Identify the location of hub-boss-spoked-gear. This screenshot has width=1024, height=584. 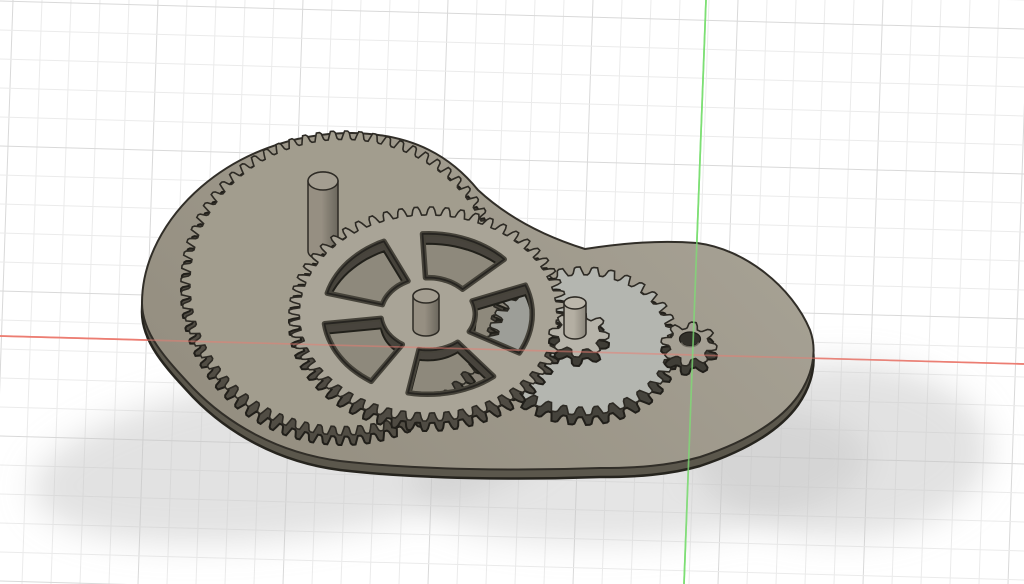
(426, 312).